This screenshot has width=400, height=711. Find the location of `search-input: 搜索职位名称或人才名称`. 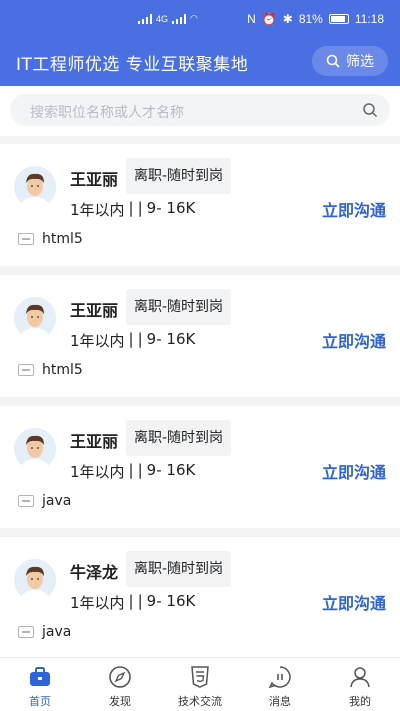

search-input: 搜索职位名称或人才名称 is located at coordinates (200, 110).